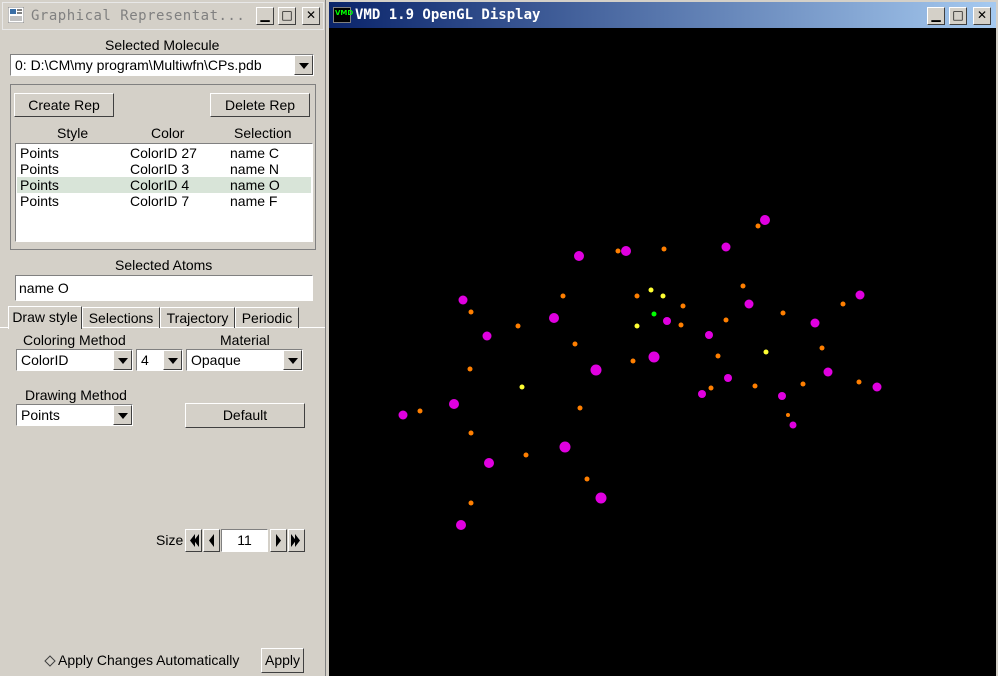 The width and height of the screenshot is (998, 676). What do you see at coordinates (216, 360) in the screenshot?
I see `material-value: Opaque` at bounding box center [216, 360].